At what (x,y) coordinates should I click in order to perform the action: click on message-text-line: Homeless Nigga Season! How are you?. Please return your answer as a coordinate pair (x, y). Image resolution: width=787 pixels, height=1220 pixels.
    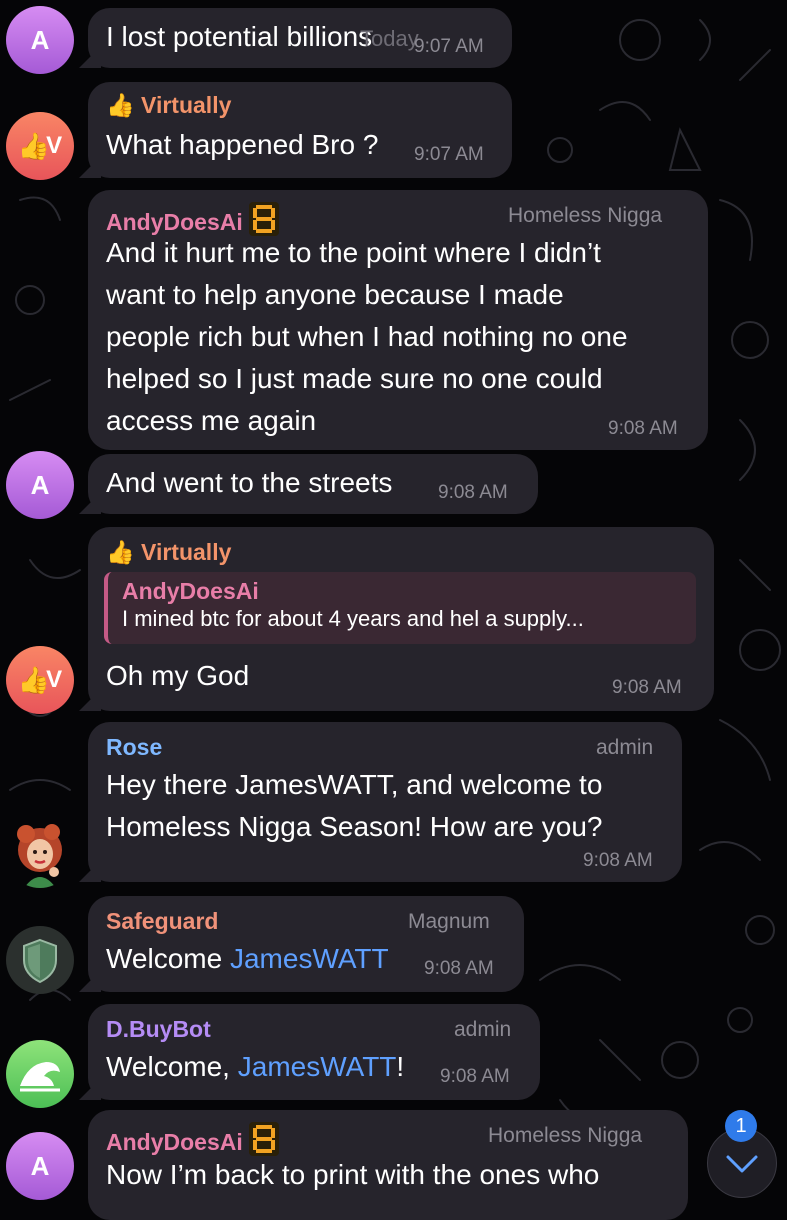
    Looking at the image, I should click on (354, 826).